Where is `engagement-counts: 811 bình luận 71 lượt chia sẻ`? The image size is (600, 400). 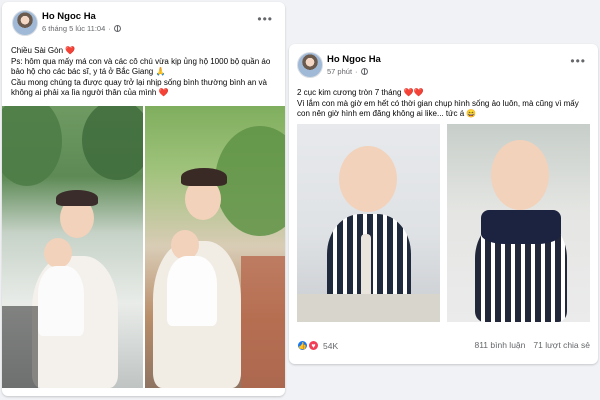
engagement-counts: 811 bình luận 71 lượt chia sẻ is located at coordinates (532, 345).